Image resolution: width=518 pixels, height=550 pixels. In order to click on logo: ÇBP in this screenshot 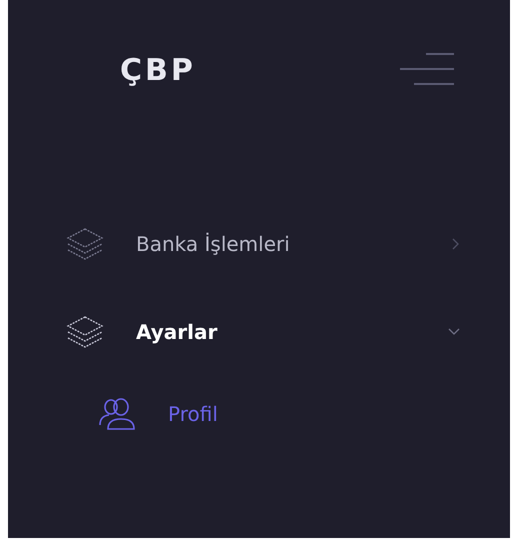, I will do `click(158, 71)`.